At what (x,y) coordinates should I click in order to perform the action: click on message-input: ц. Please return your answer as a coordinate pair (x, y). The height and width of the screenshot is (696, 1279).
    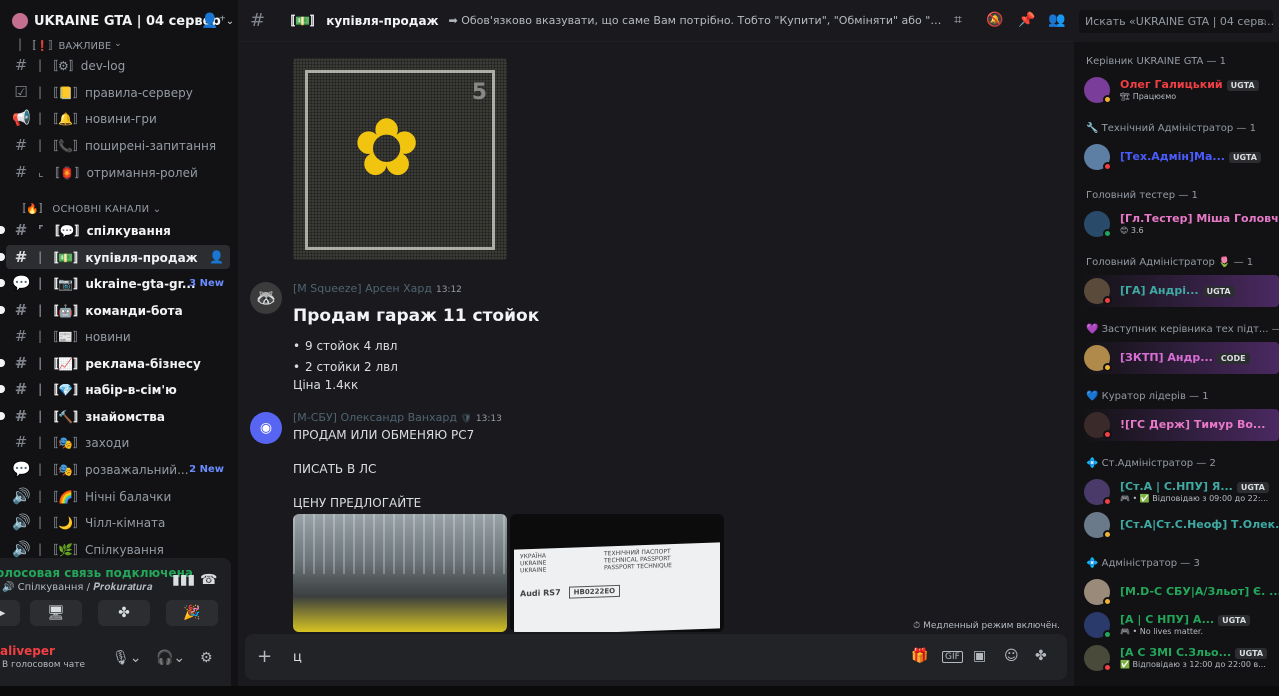
    Looking at the image, I should click on (297, 657).